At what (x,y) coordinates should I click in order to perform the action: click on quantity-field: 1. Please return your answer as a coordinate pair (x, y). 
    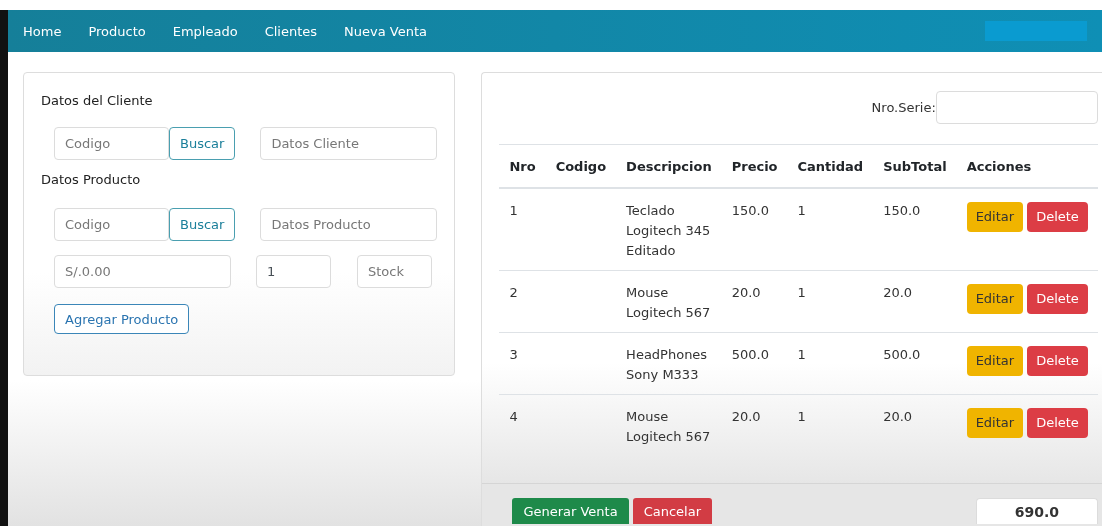
    Looking at the image, I should click on (293, 271).